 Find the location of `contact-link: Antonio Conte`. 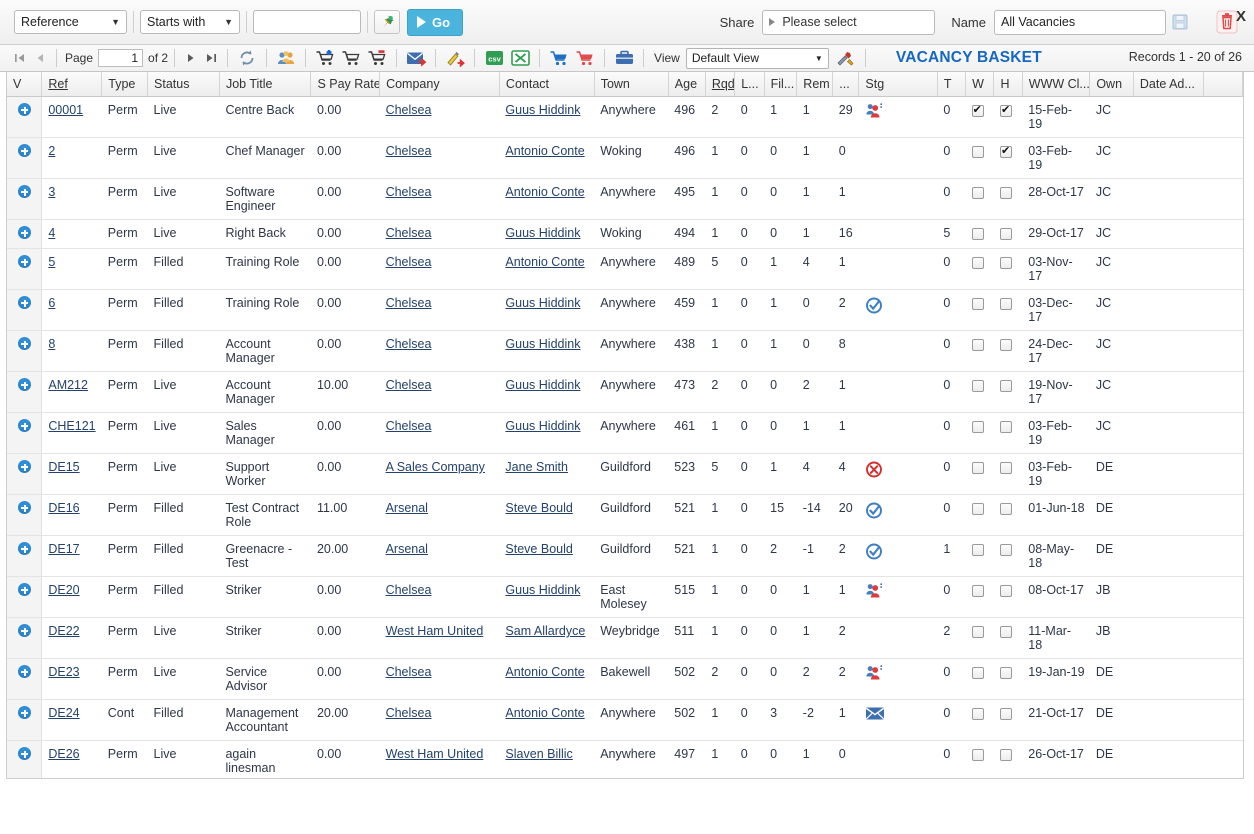

contact-link: Antonio Conte is located at coordinates (544, 262).